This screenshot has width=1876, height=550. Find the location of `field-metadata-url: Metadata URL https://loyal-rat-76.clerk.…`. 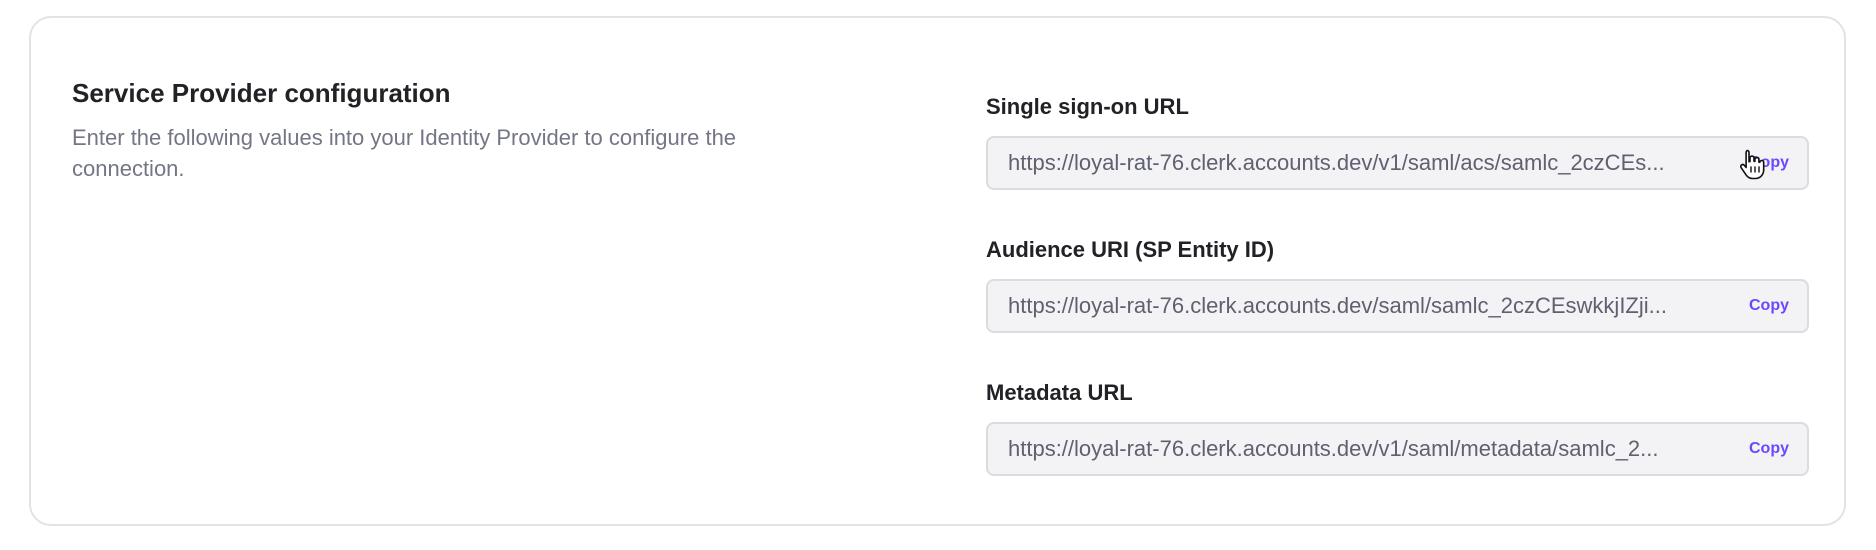

field-metadata-url: Metadata URL https://loyal-rat-76.clerk.… is located at coordinates (1397, 427).